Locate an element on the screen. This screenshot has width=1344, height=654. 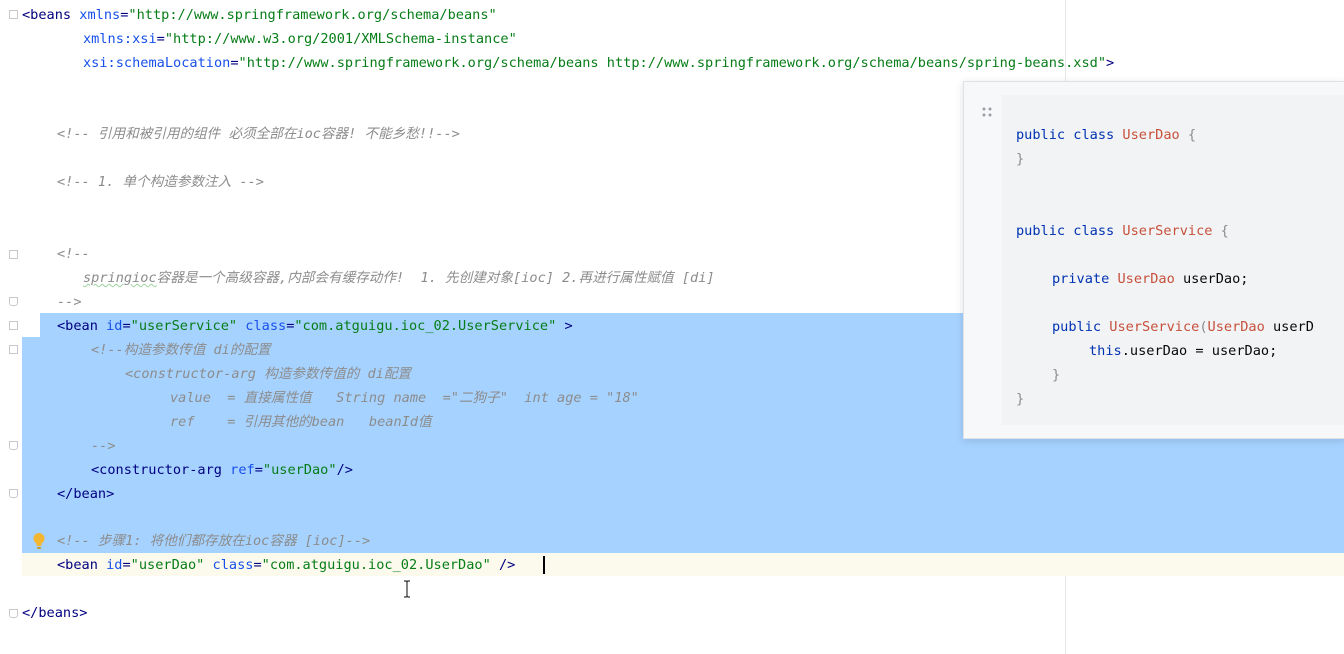
java-line: this.userDao = userDao; is located at coordinates (1183, 351).